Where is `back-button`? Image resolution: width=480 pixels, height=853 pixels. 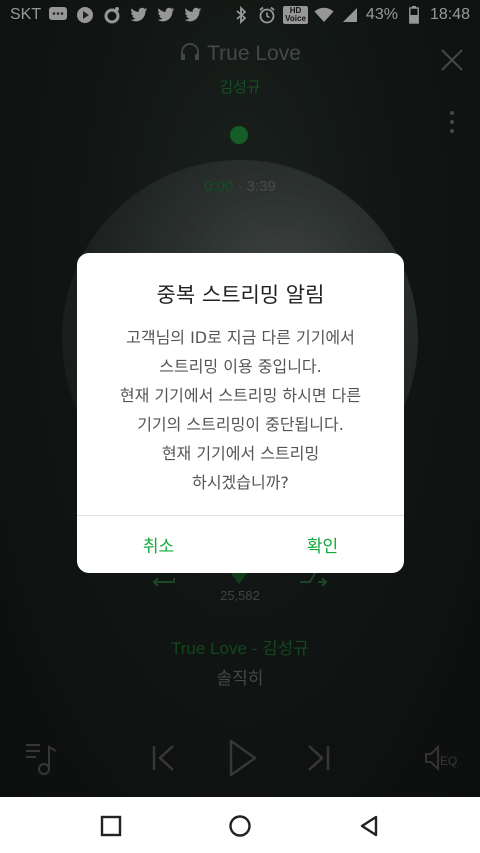 back-button is located at coordinates (369, 826).